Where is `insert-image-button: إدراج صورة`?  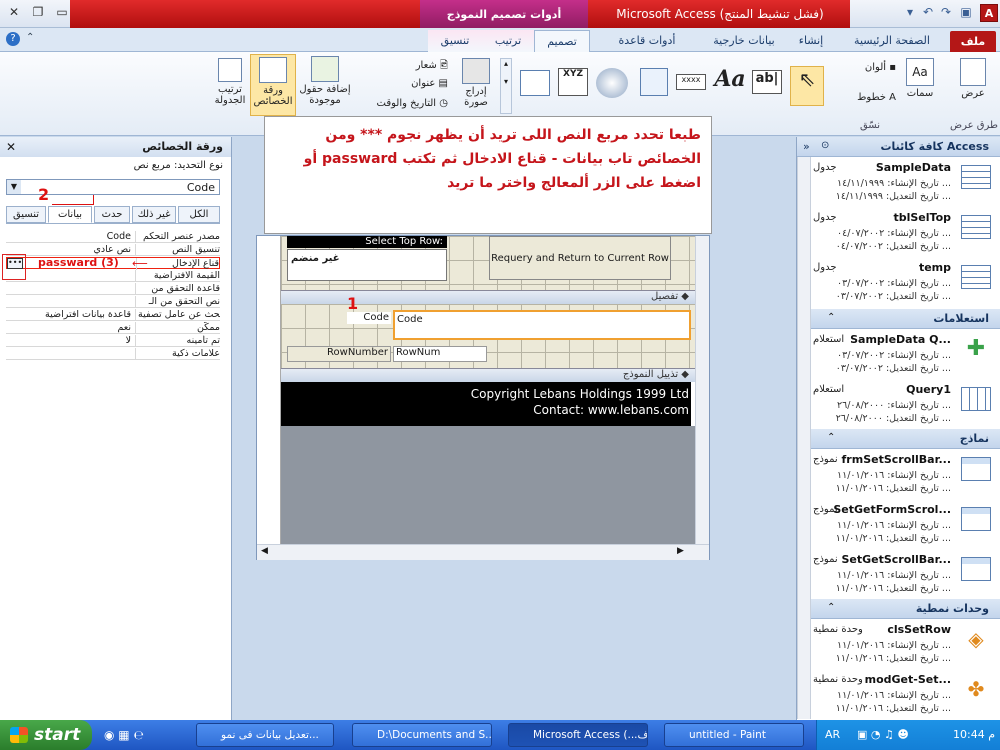
insert-image-button: إدراج صورة is located at coordinates (476, 83).